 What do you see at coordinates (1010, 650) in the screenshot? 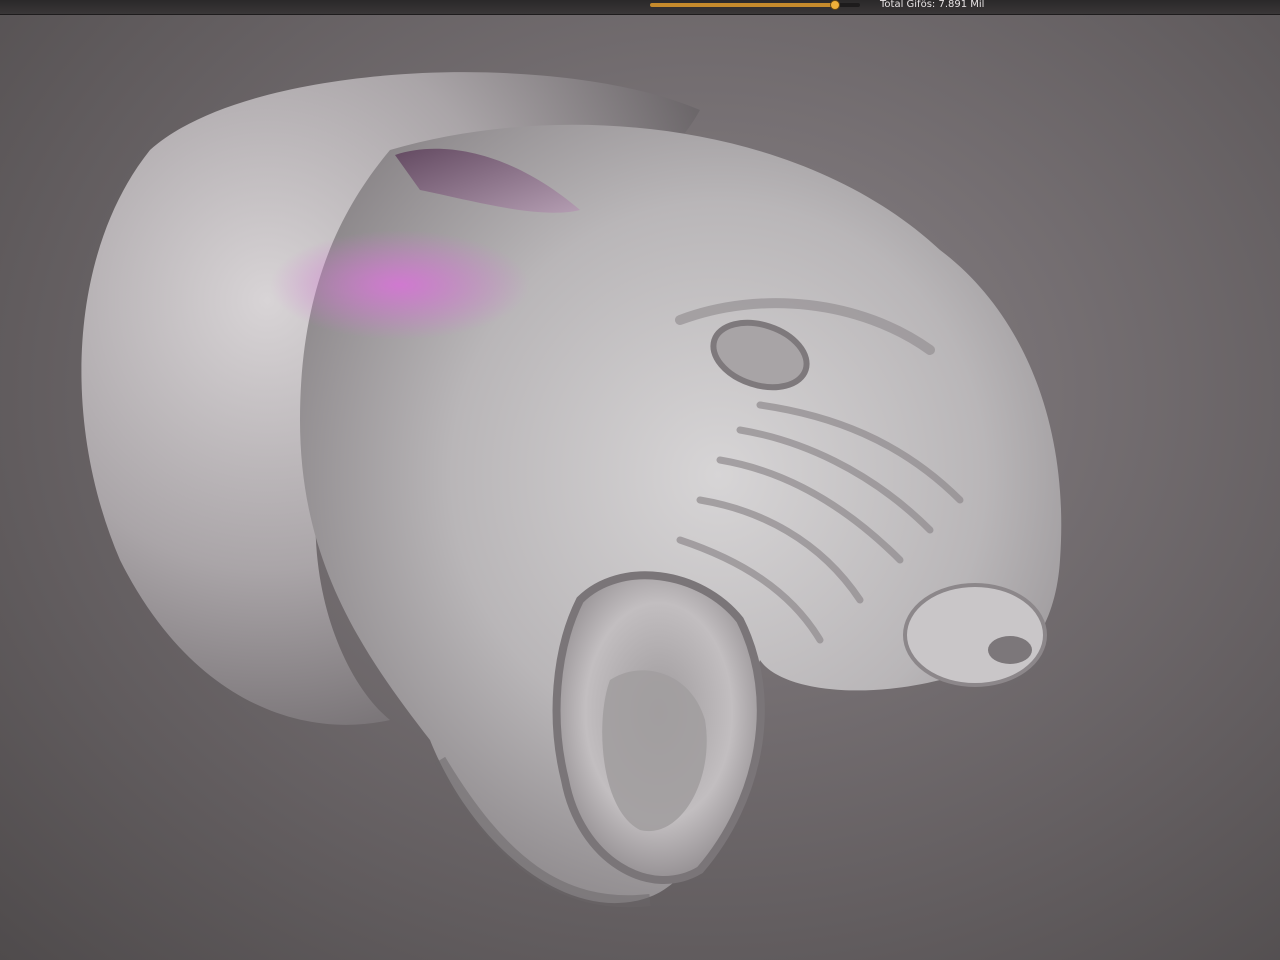
I see `nostril` at bounding box center [1010, 650].